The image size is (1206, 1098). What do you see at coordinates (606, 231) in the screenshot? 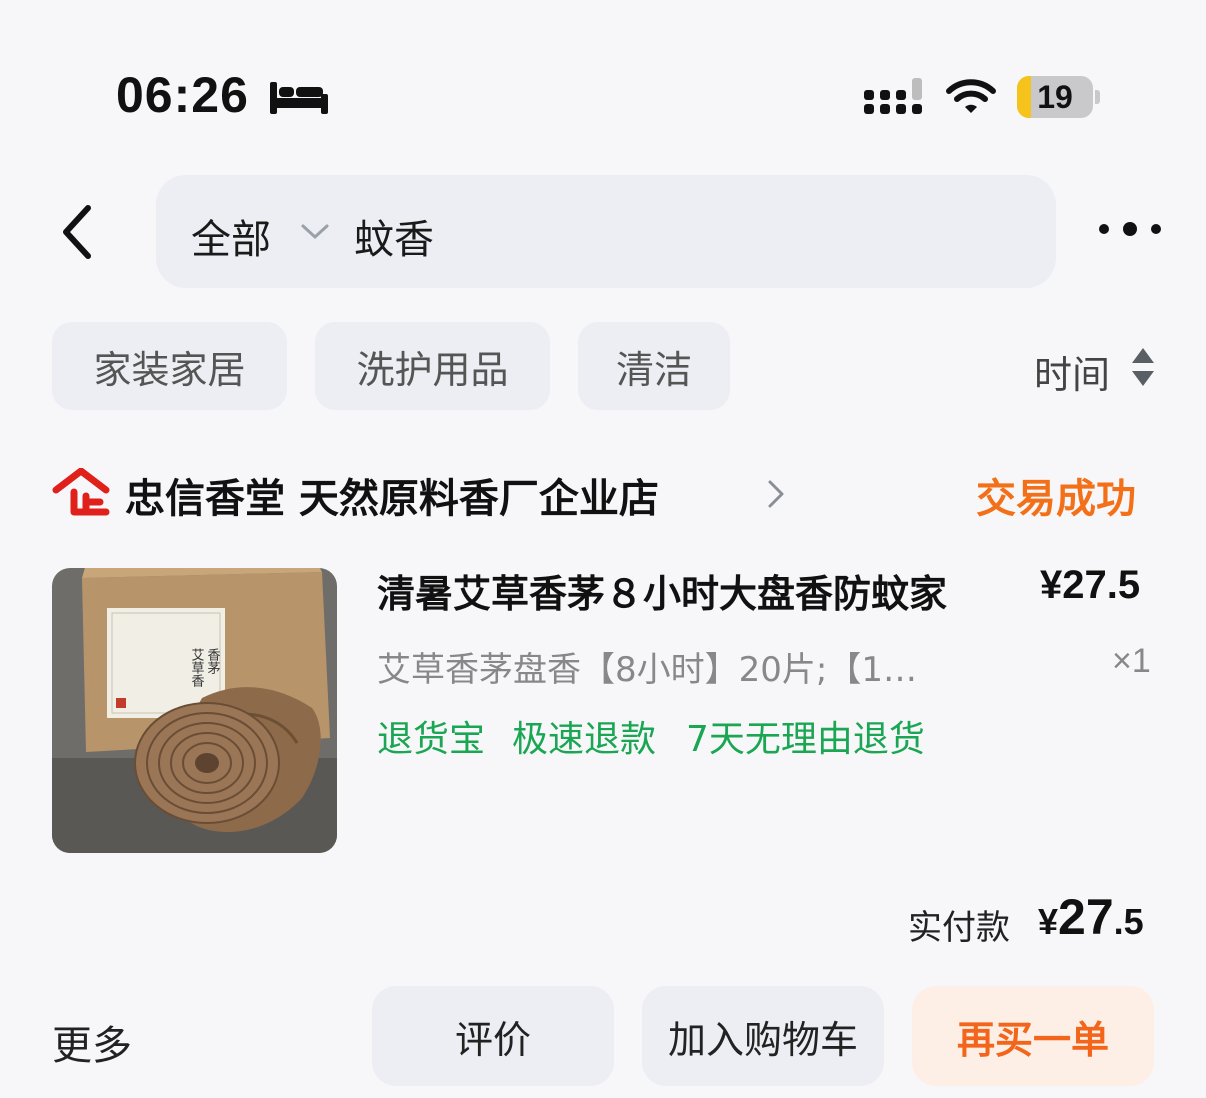
I see `search-box: 全部 蚊香` at bounding box center [606, 231].